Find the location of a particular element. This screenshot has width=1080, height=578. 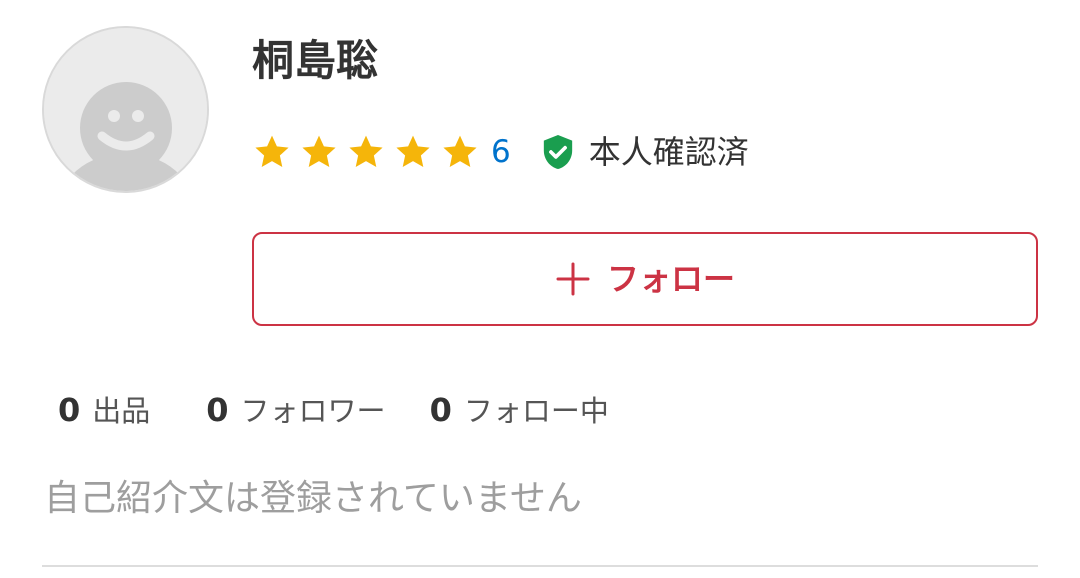

avatar is located at coordinates (125, 109).